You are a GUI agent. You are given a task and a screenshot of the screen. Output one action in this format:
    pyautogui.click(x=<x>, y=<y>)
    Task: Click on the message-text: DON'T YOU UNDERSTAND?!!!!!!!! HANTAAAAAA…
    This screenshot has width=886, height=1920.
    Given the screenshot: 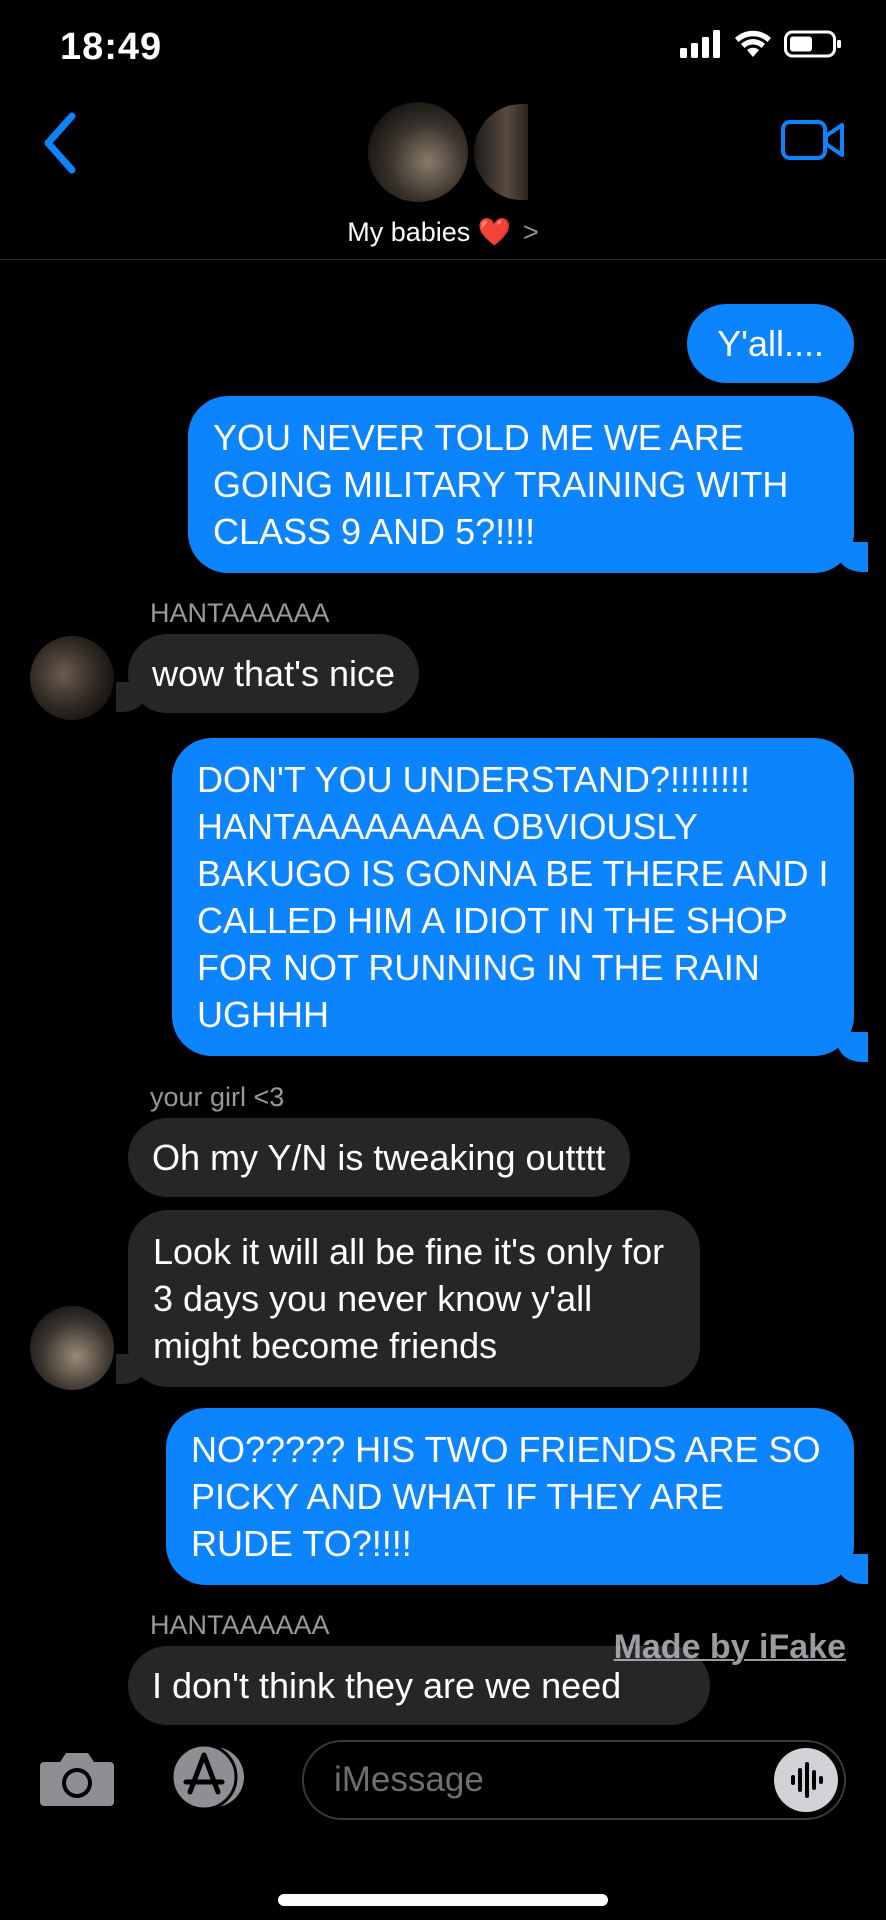 What is the action you would take?
    pyautogui.click(x=513, y=897)
    